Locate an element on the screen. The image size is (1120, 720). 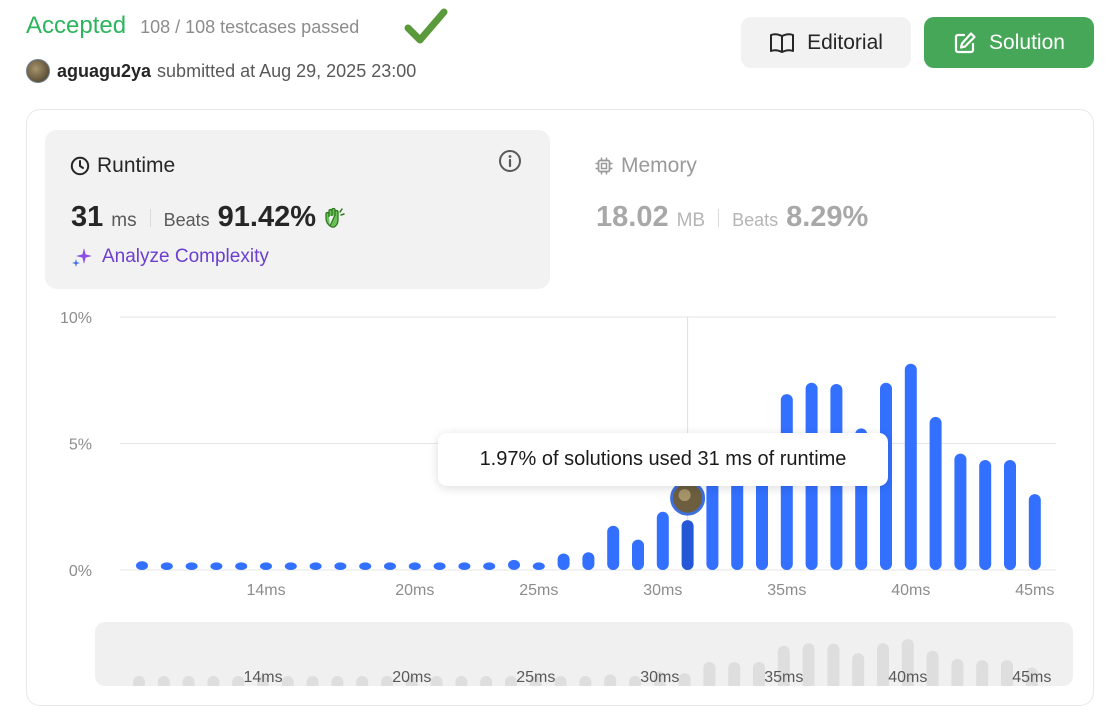
range-navigator: 14ms 20ms 25ms 30ms 35ms 40ms 45ms is located at coordinates (584, 654).